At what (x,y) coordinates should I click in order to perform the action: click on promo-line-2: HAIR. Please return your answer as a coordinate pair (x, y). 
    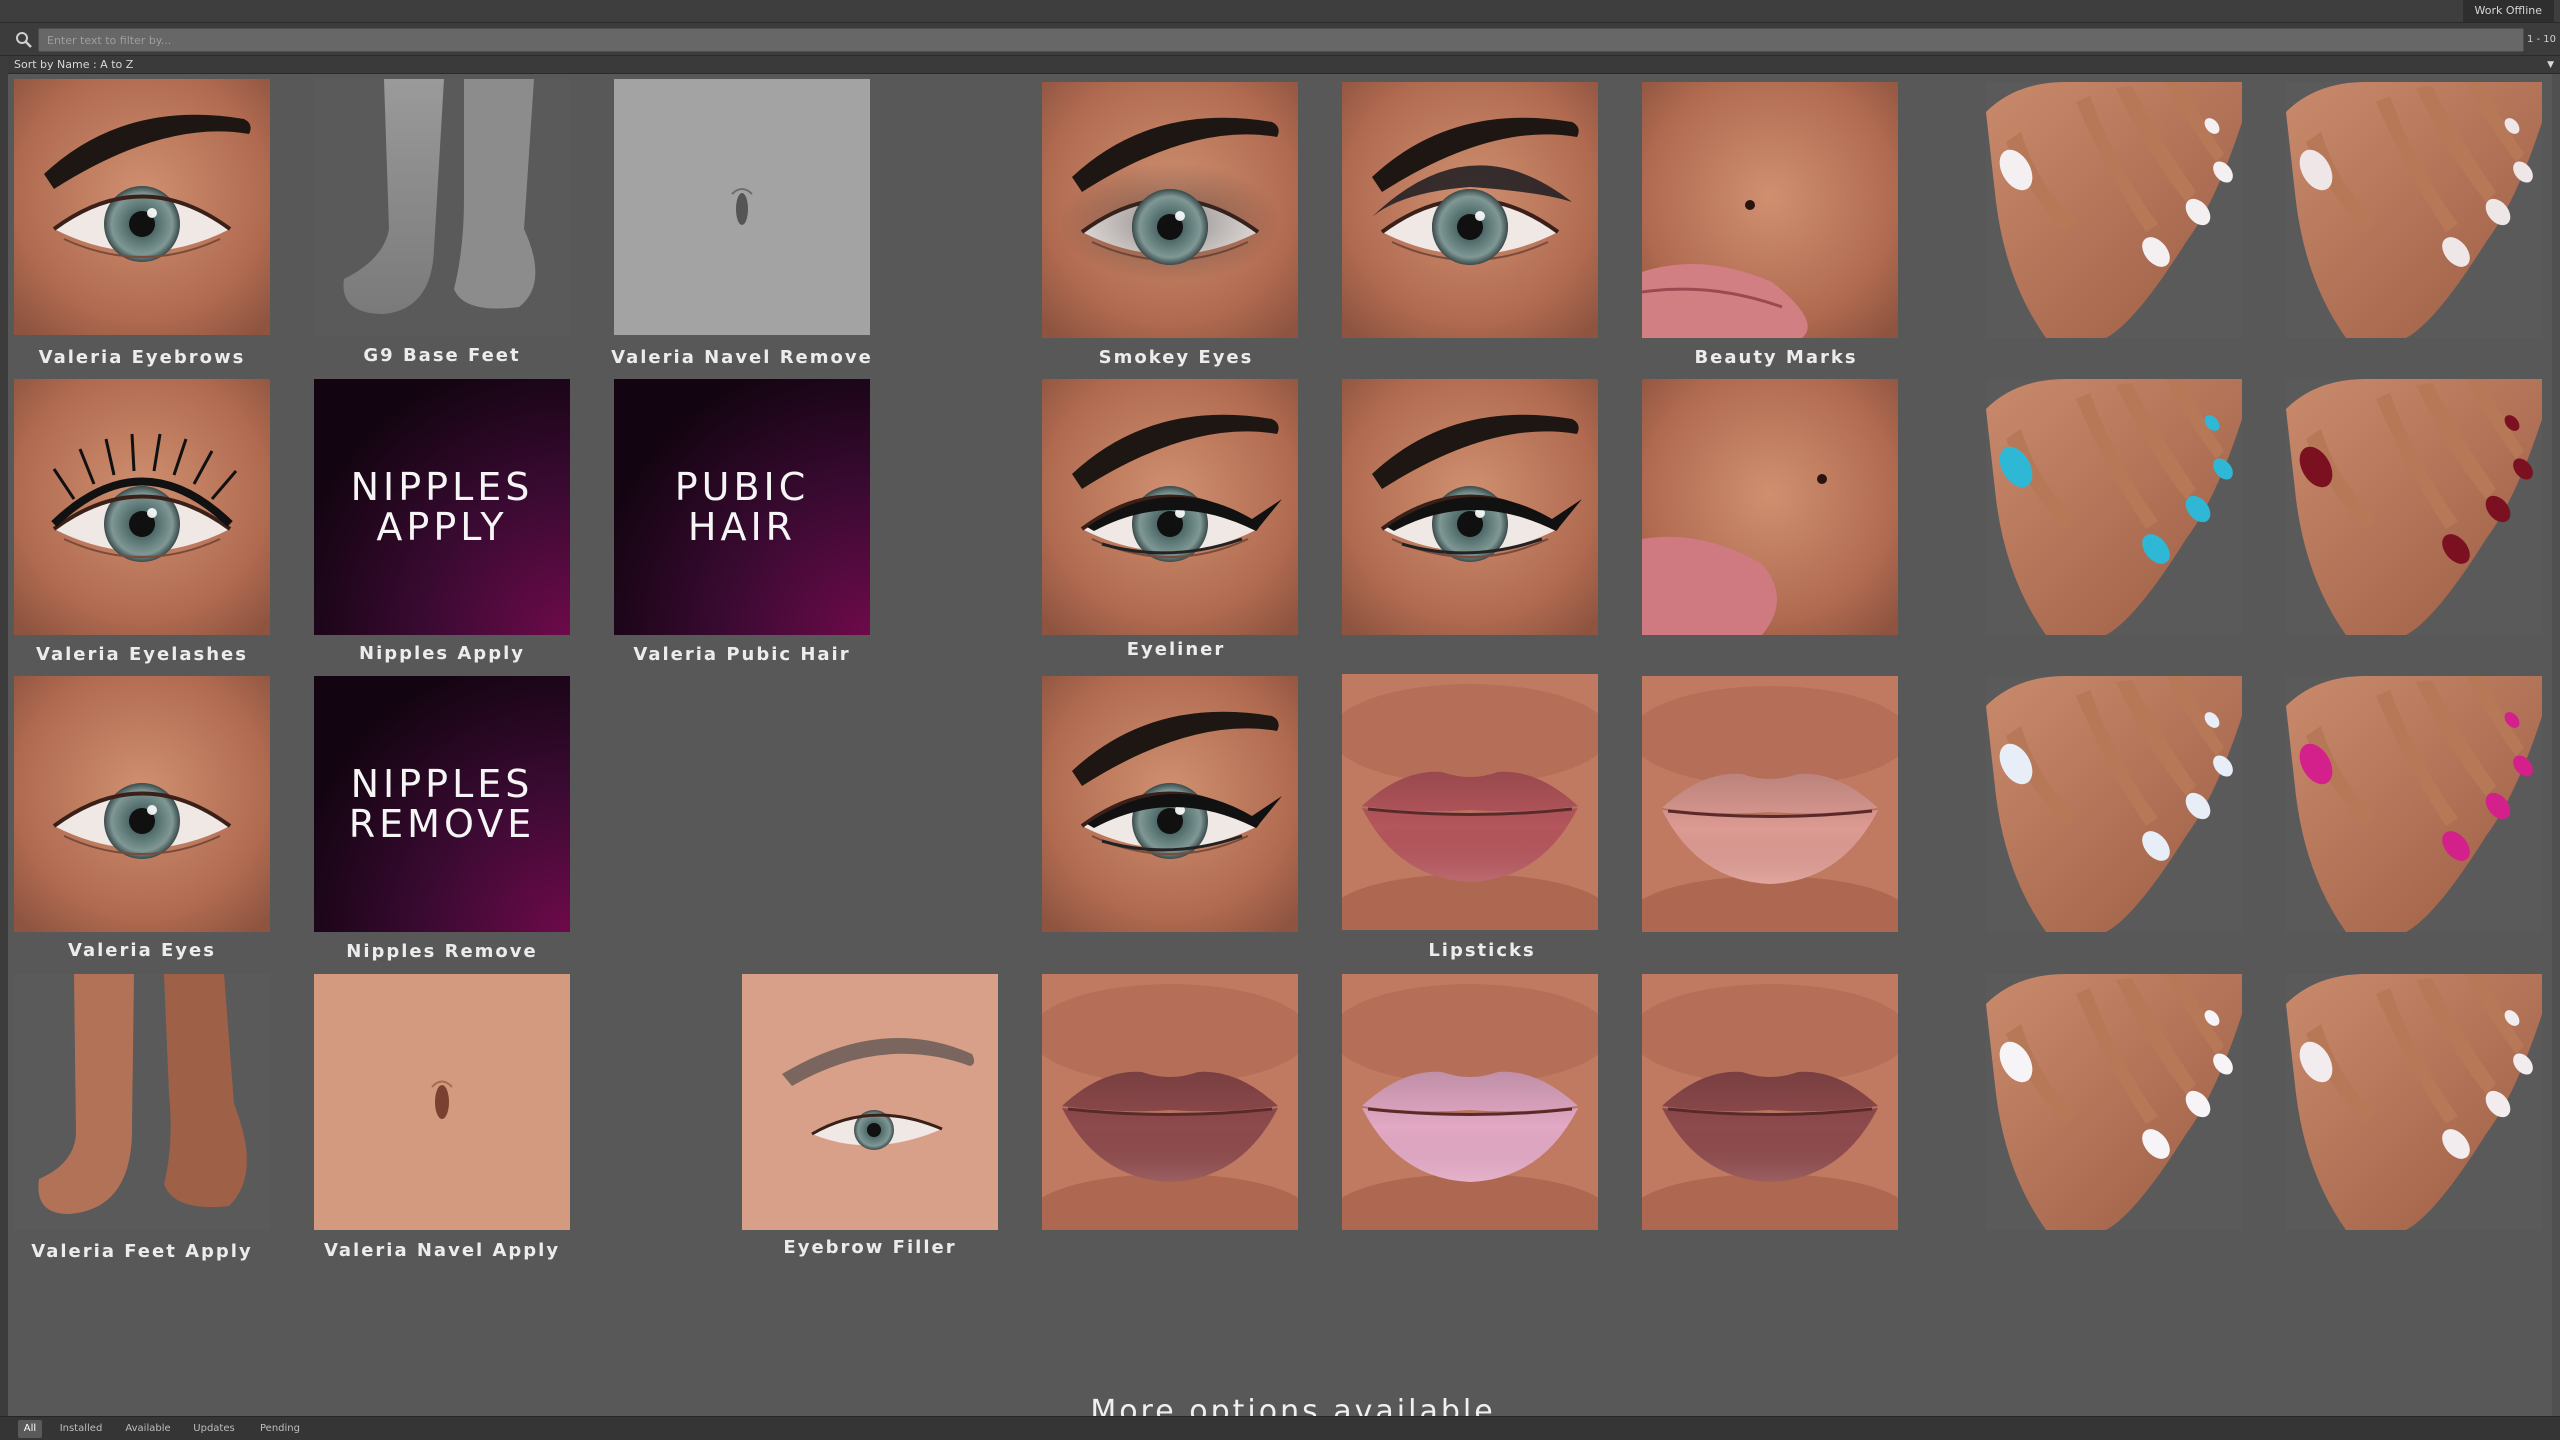
    Looking at the image, I should click on (742, 527).